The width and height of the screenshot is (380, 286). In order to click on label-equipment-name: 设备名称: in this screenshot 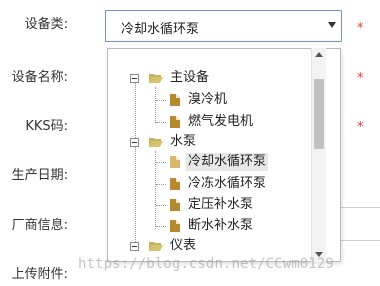, I will do `click(39, 77)`.